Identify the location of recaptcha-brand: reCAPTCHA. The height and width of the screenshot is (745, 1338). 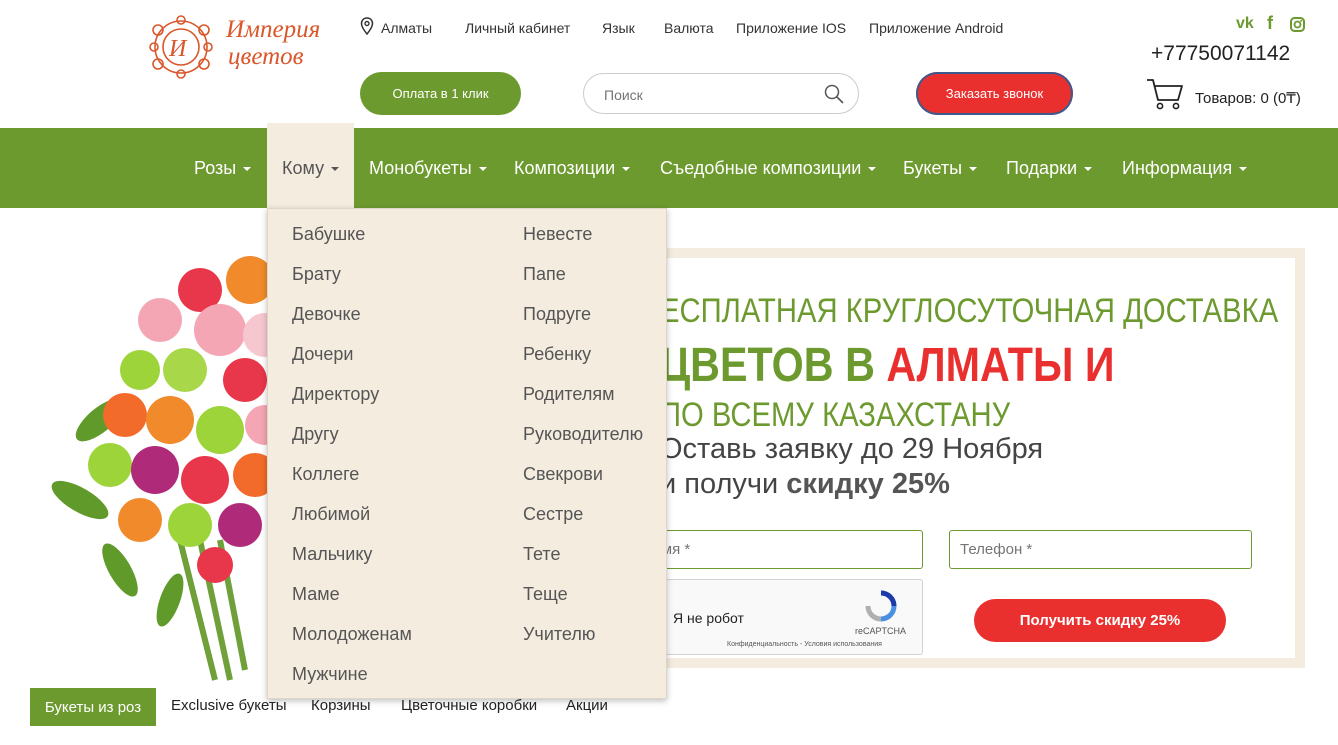
(881, 631).